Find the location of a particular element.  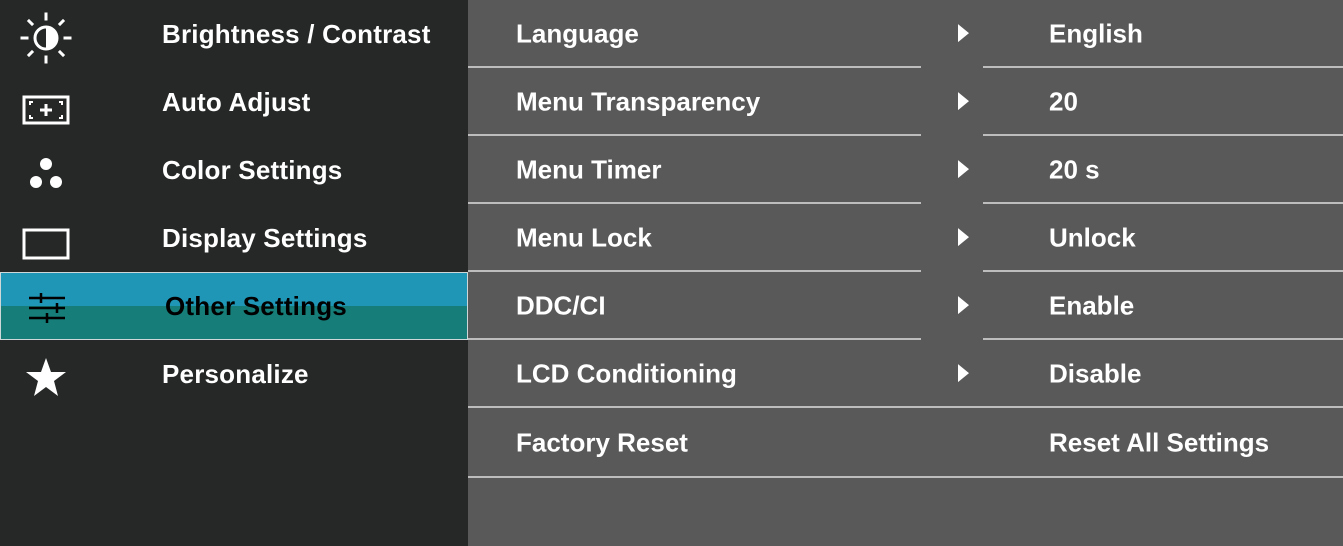

setting-name: Menu Timer is located at coordinates (589, 169).